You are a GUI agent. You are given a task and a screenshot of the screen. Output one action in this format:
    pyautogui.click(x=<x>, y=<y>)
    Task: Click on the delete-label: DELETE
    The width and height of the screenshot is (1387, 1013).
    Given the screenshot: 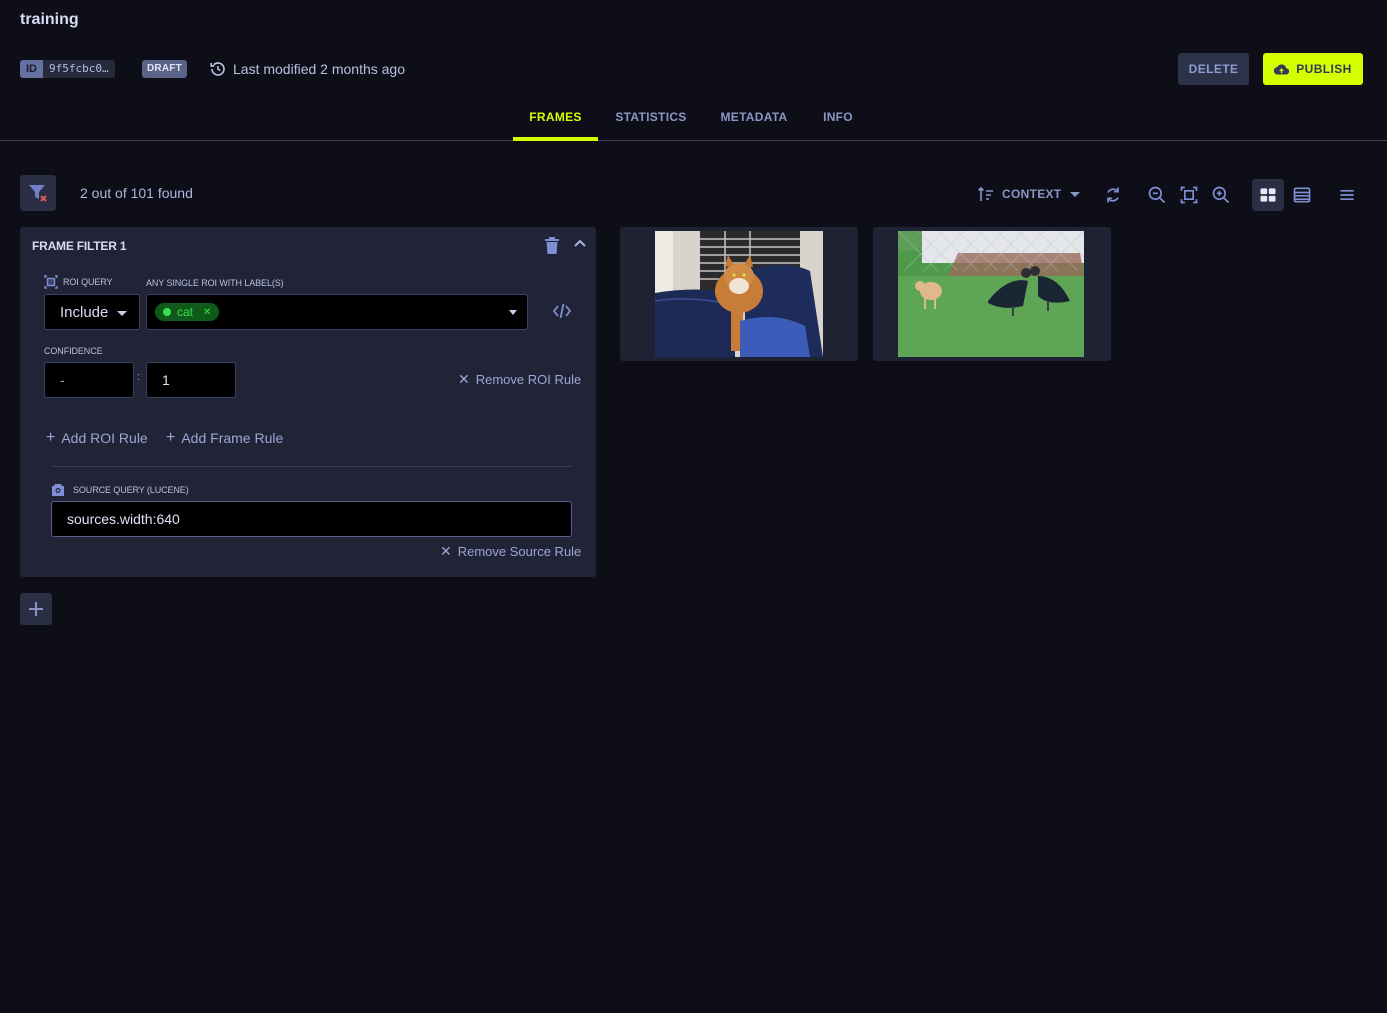 What is the action you would take?
    pyautogui.click(x=1213, y=69)
    